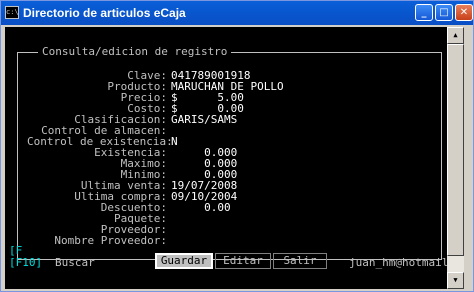 Image resolution: width=474 pixels, height=292 pixels. Describe the element at coordinates (300, 261) in the screenshot. I see `salir-button: Salir` at that location.